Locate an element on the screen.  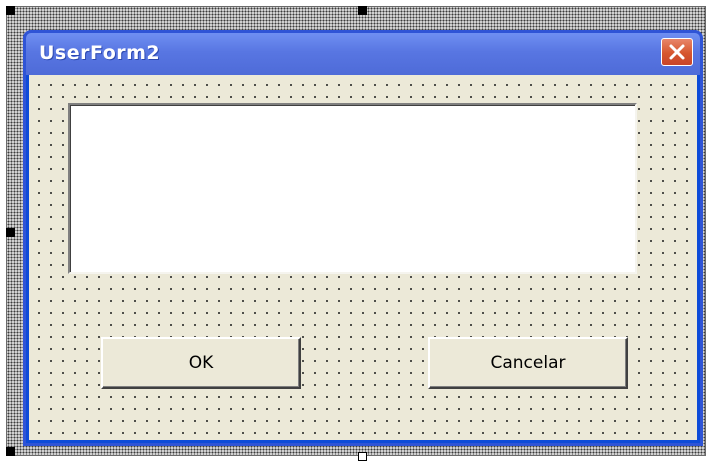
window-title: UserForm2 is located at coordinates (100, 53).